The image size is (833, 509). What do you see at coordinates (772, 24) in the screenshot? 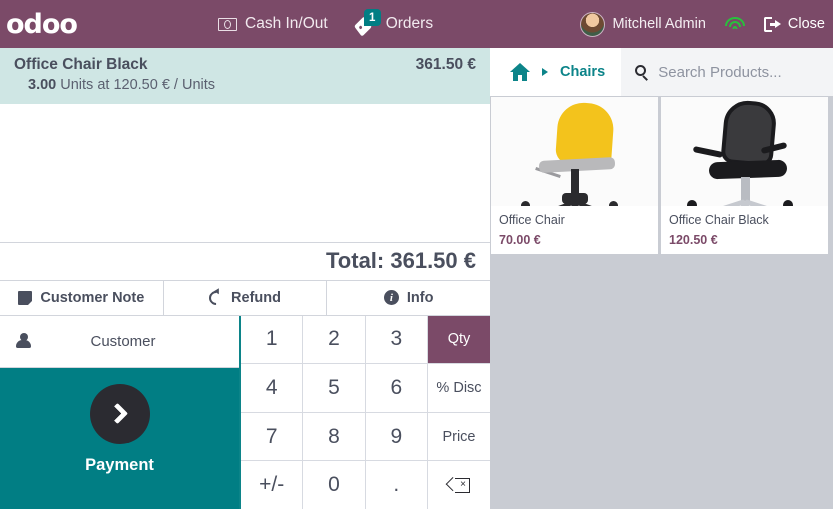
I see `exit-icon` at bounding box center [772, 24].